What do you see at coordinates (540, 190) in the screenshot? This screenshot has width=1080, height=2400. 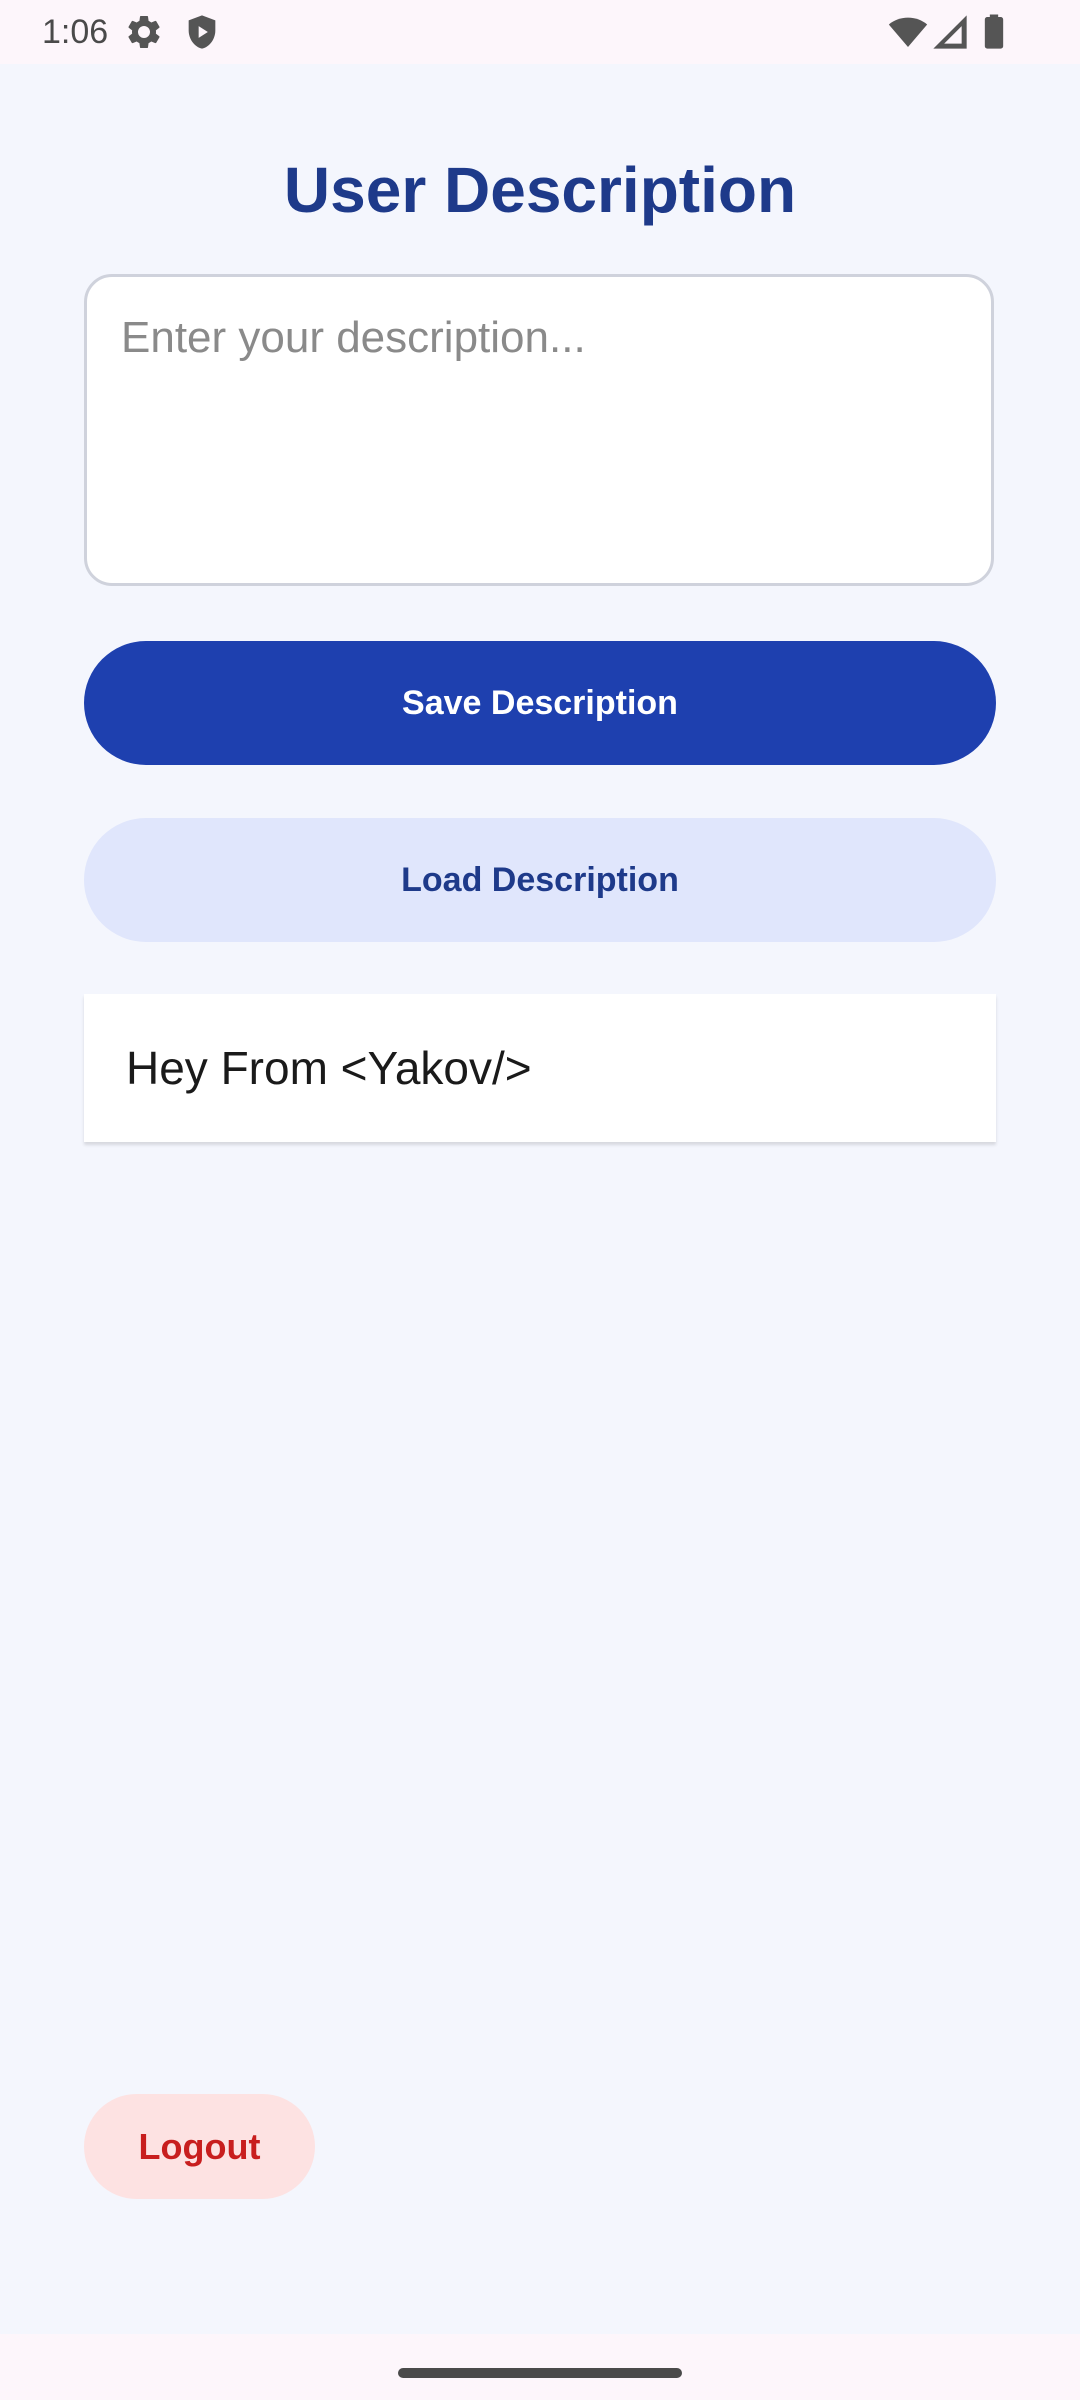 I see `page-title: User Description` at bounding box center [540, 190].